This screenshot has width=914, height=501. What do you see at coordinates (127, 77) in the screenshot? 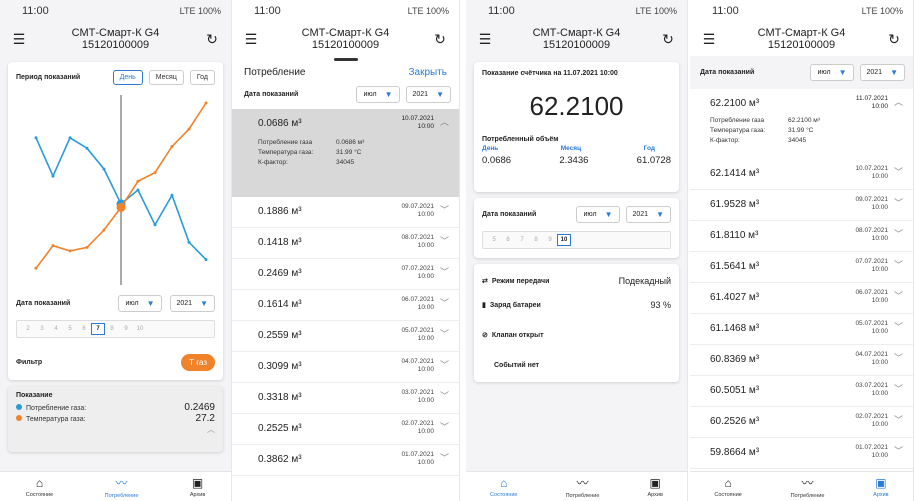
I see `tab-day: День` at bounding box center [127, 77].